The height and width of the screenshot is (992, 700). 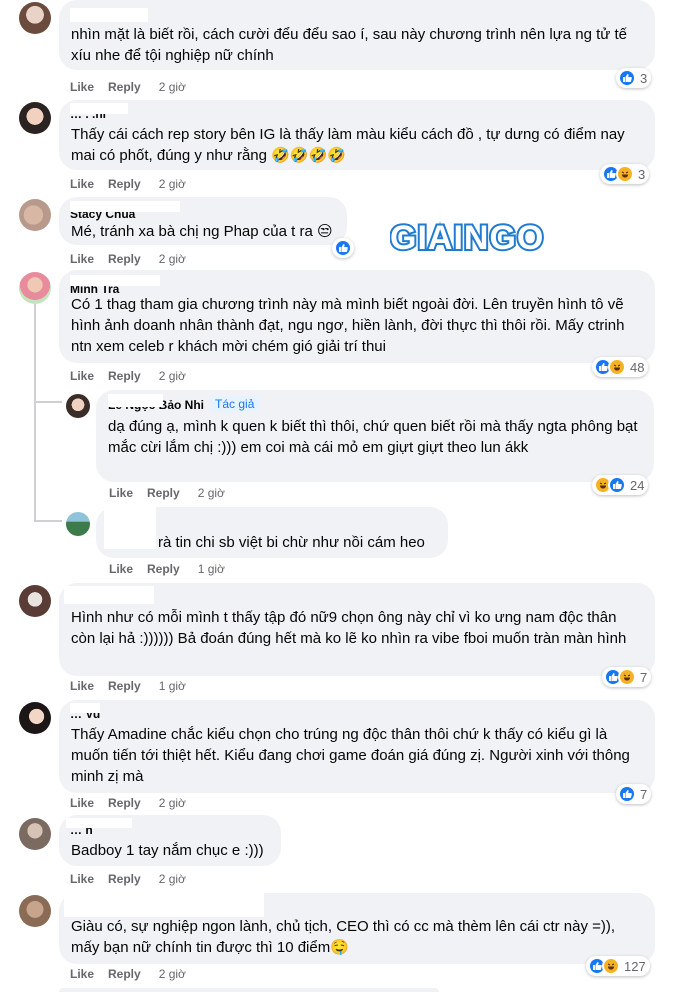 I want to click on comment-text: Mé, tránh xa bà chị ng Phap của t ra 😒, so click(x=202, y=231).